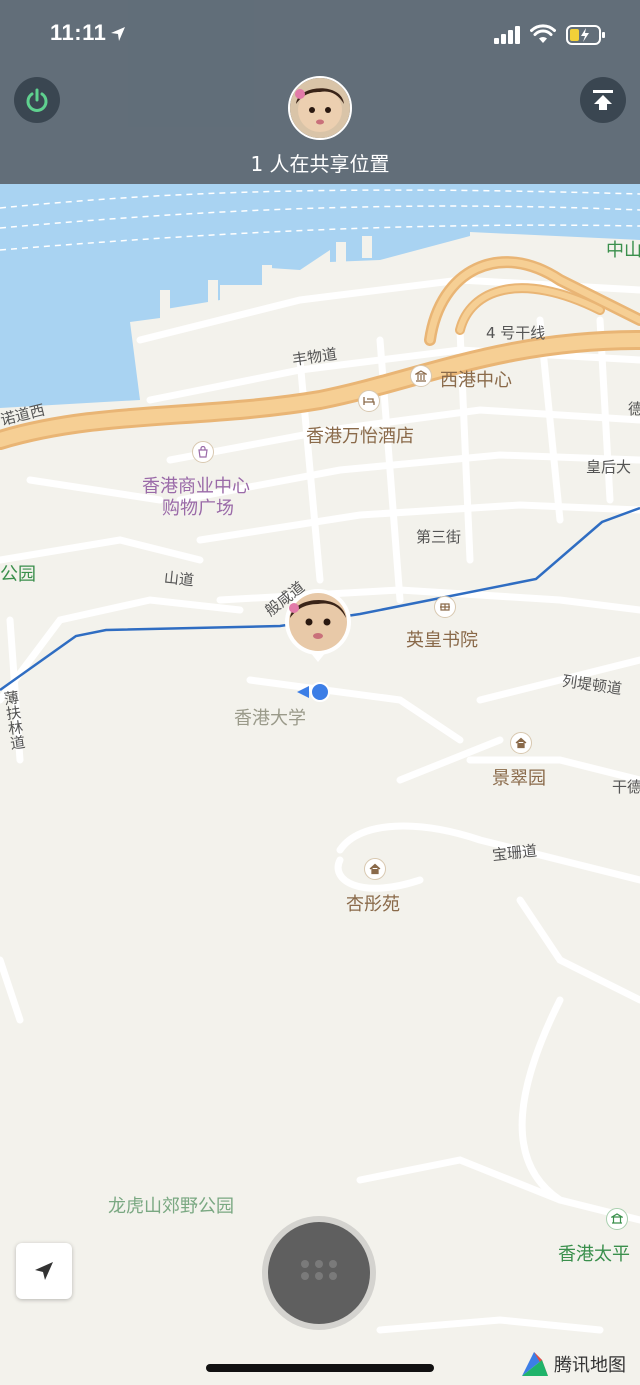 This screenshot has width=640, height=1385. I want to click on user-heading-indicator, so click(303, 692).